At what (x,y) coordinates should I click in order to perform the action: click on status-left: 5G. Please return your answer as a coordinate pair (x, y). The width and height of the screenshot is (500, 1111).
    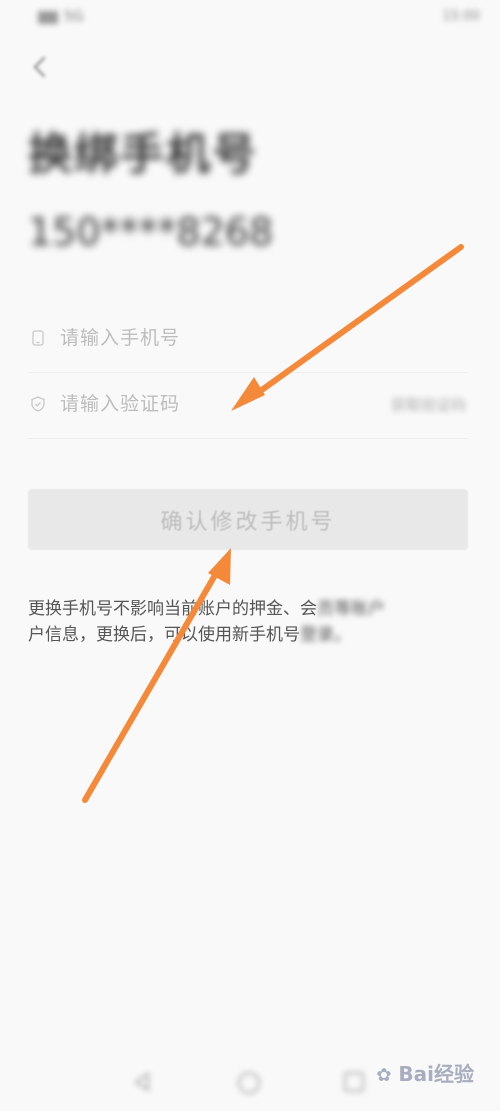
    Looking at the image, I should click on (77, 17).